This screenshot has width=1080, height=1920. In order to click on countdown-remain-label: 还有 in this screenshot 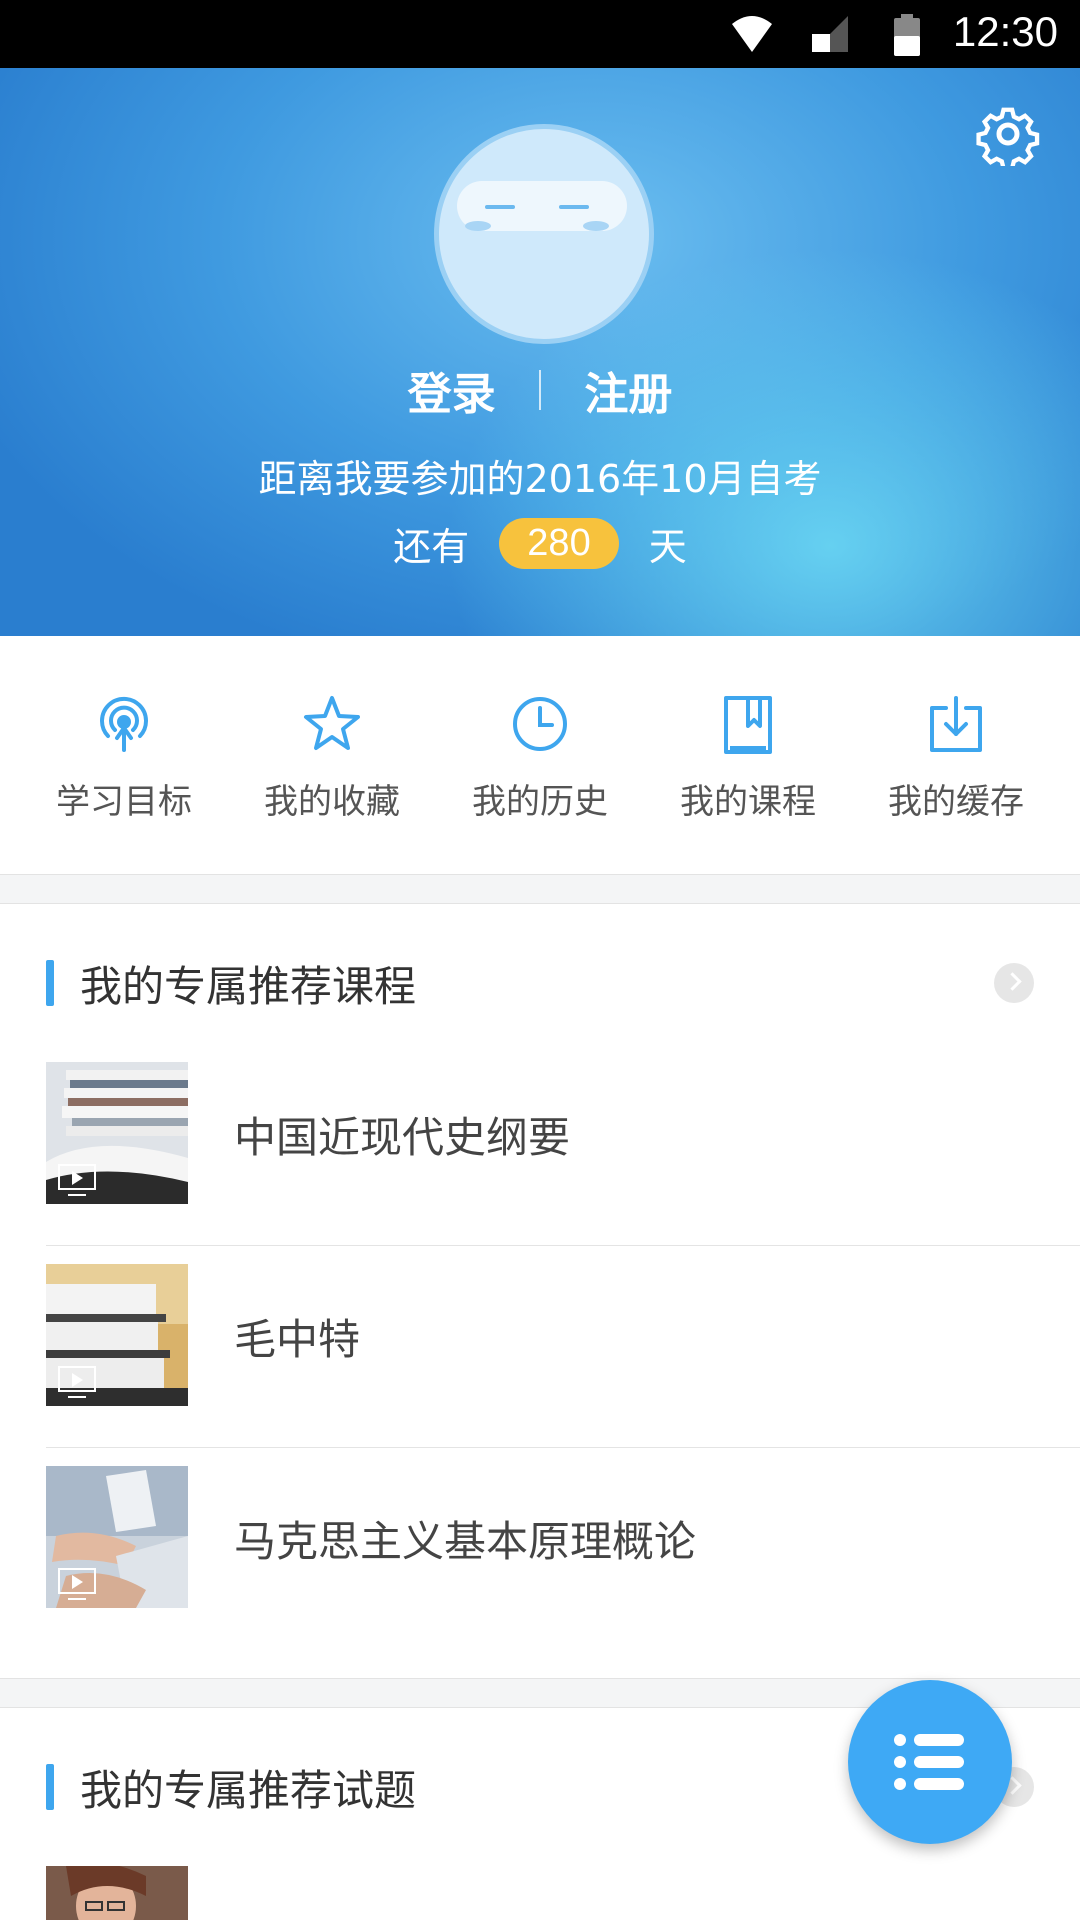, I will do `click(431, 547)`.